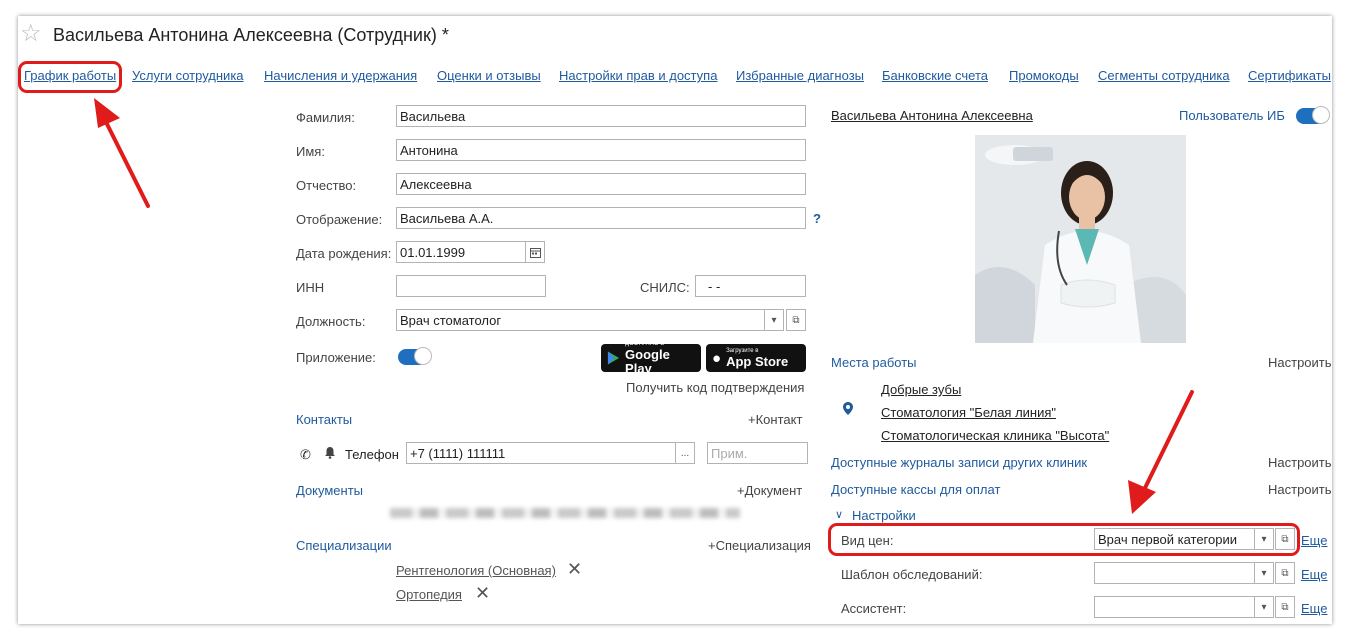 The image size is (1351, 643). I want to click on patronymic-field: Алексеевна, so click(601, 184).